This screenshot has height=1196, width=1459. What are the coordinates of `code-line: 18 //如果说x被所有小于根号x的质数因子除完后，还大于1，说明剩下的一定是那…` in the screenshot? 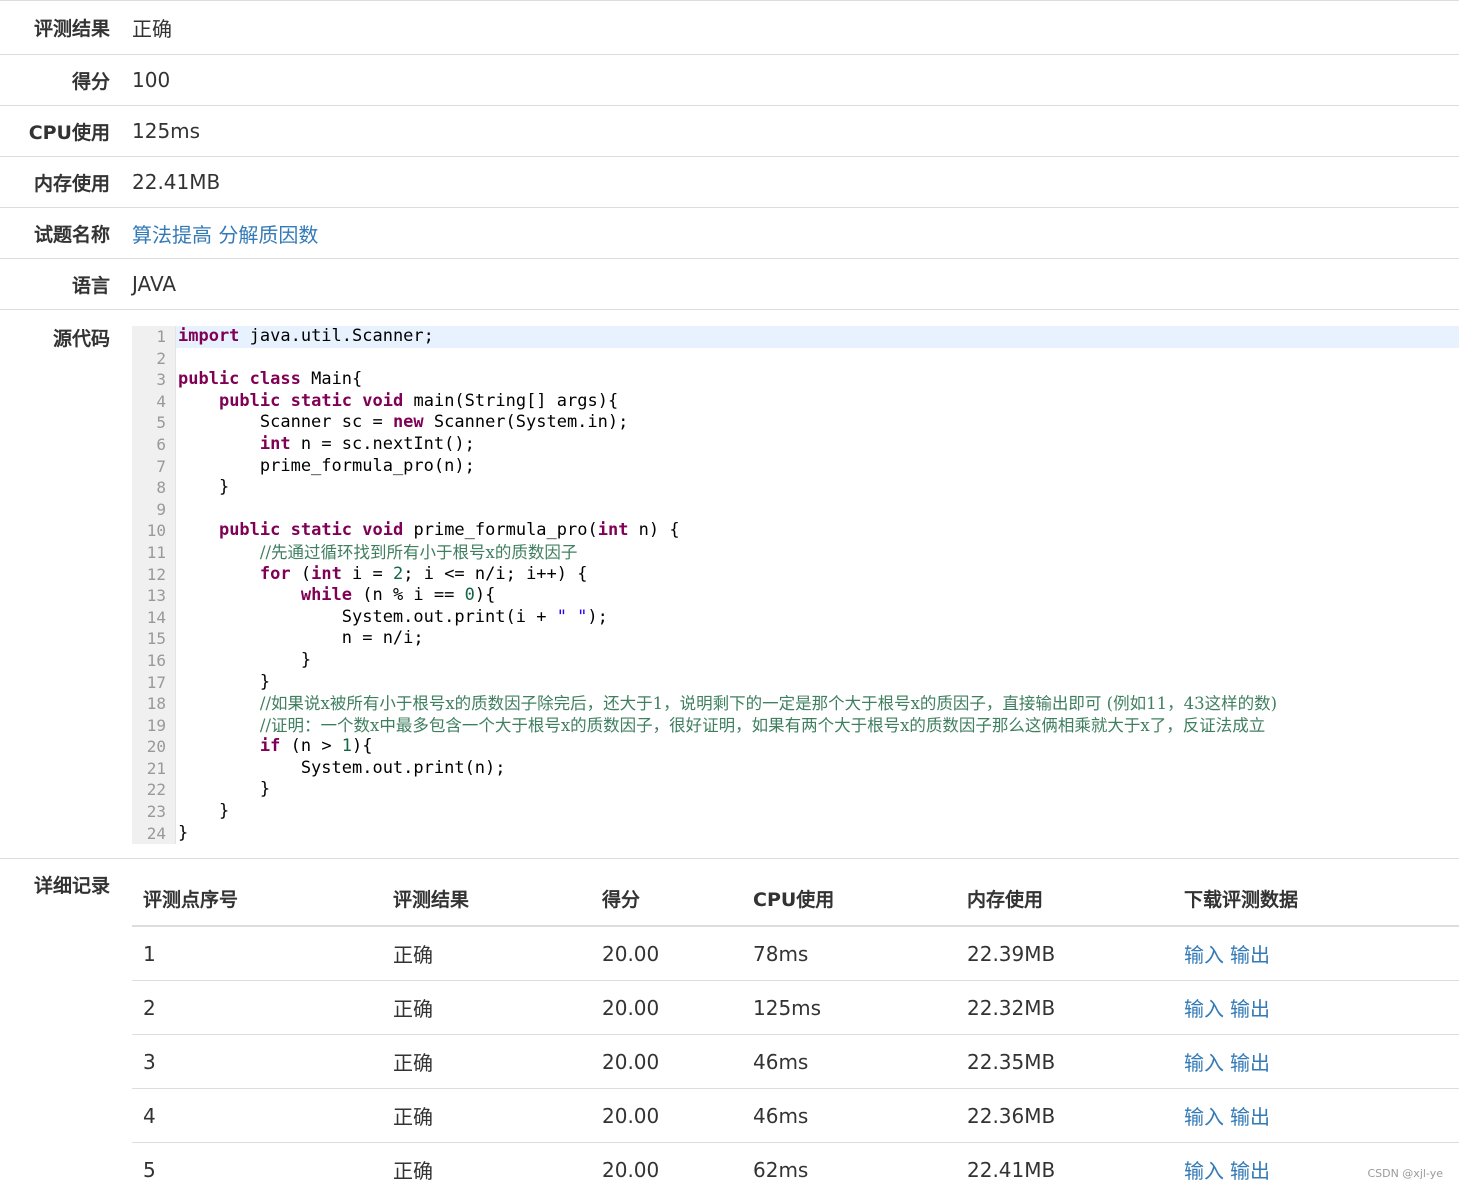 It's located at (795, 704).